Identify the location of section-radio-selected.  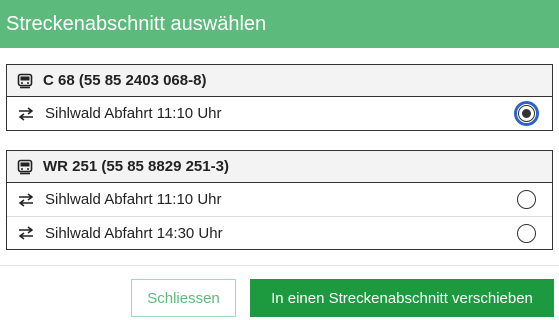
(526, 113).